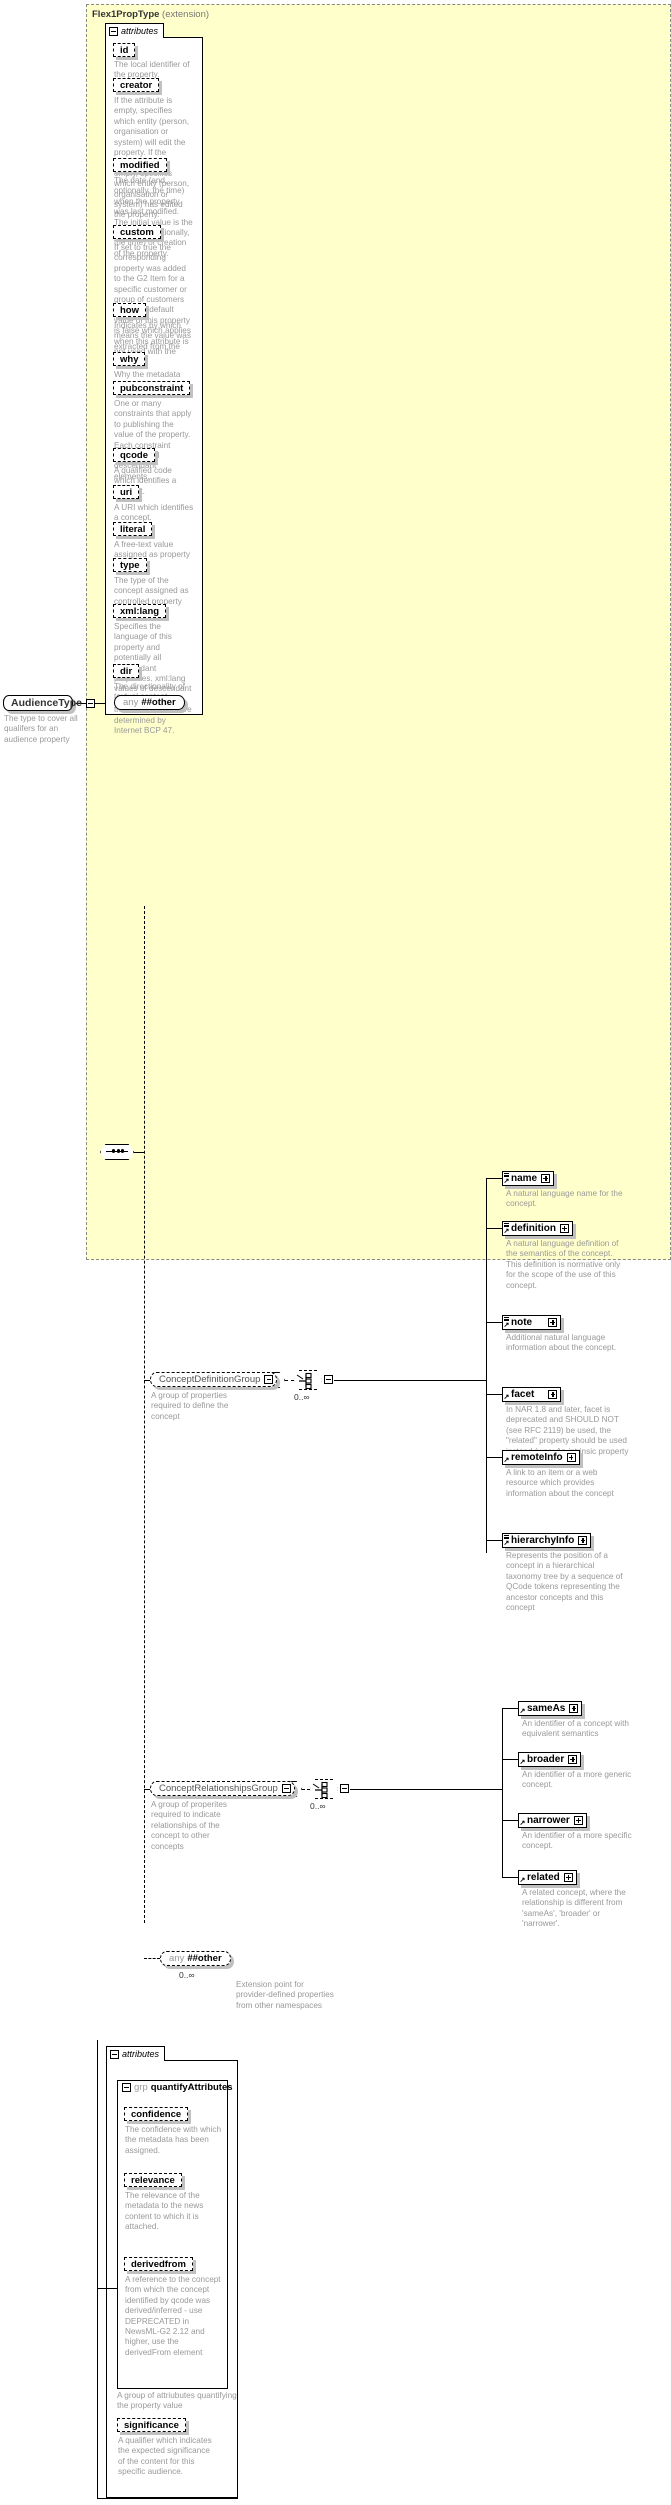 The height and width of the screenshot is (2505, 671). I want to click on element-label: sameAs, so click(546, 1708).